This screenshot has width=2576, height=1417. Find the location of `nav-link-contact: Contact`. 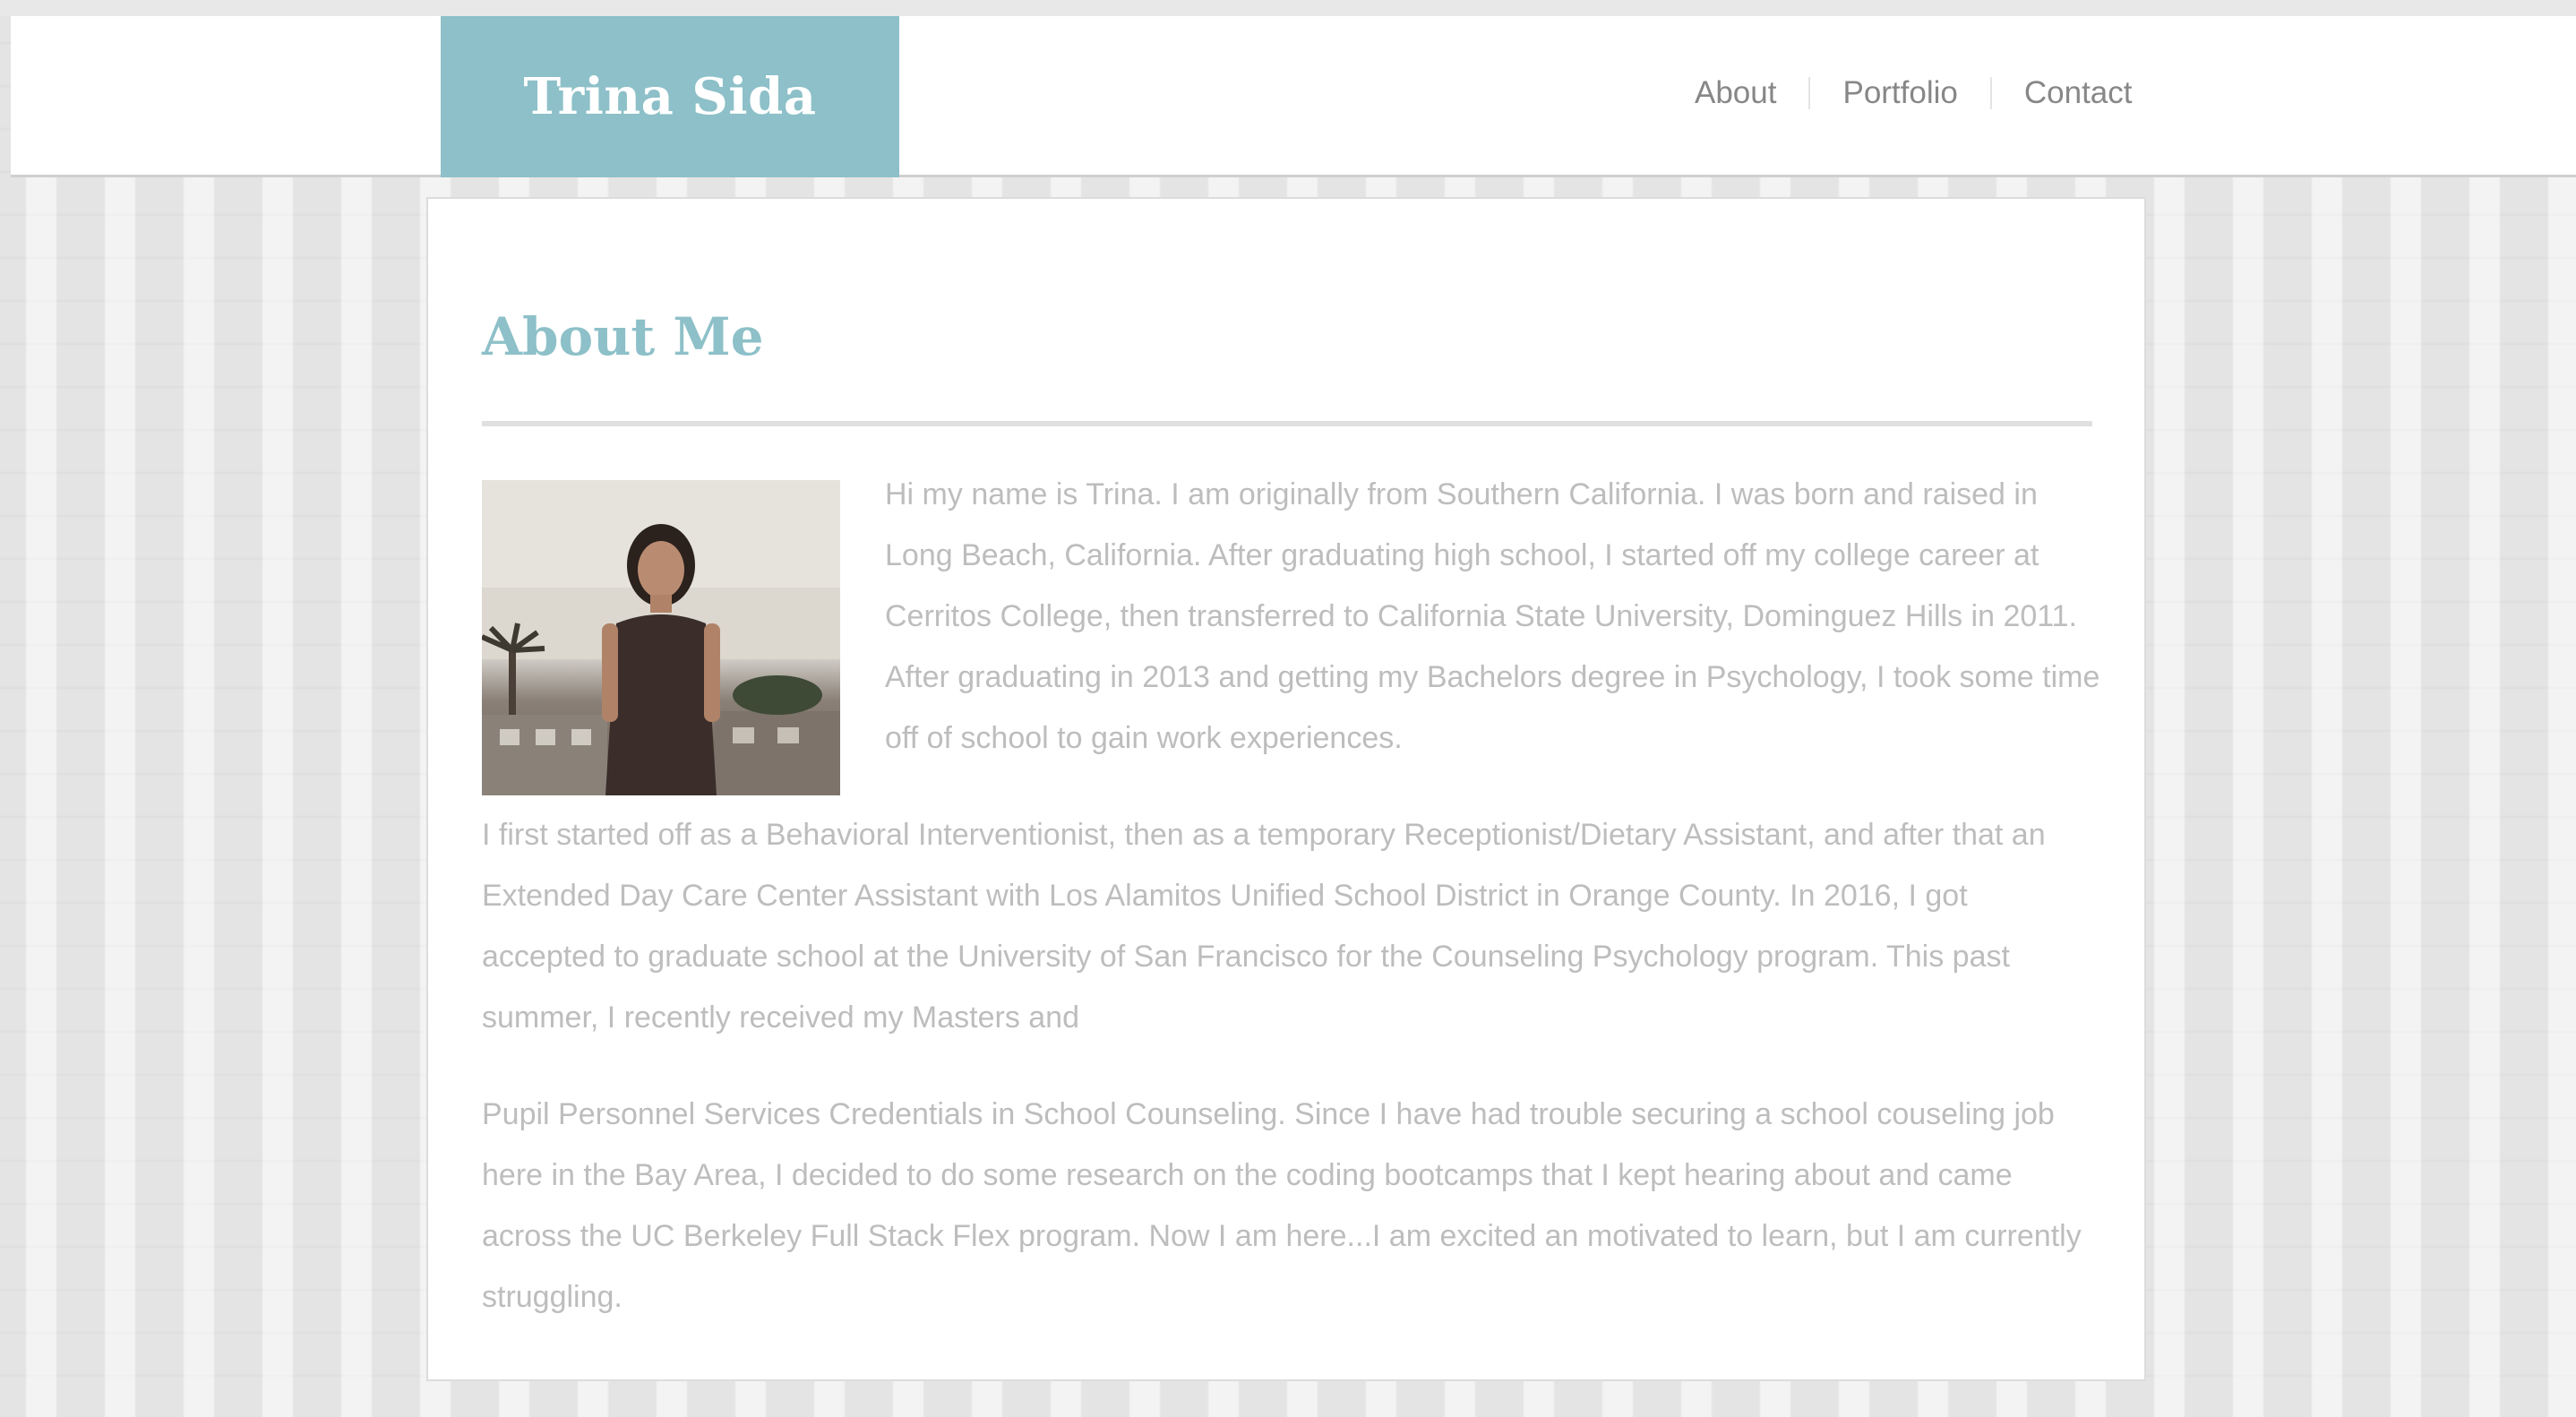

nav-link-contact: Contact is located at coordinates (2062, 93).